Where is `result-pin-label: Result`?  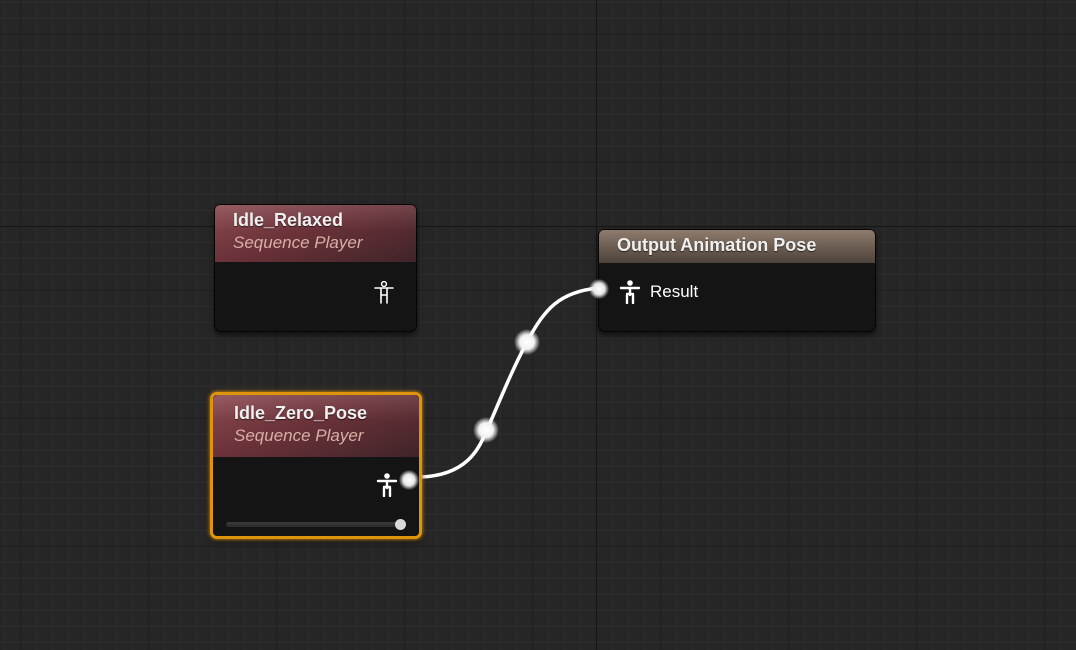
result-pin-label: Result is located at coordinates (674, 291).